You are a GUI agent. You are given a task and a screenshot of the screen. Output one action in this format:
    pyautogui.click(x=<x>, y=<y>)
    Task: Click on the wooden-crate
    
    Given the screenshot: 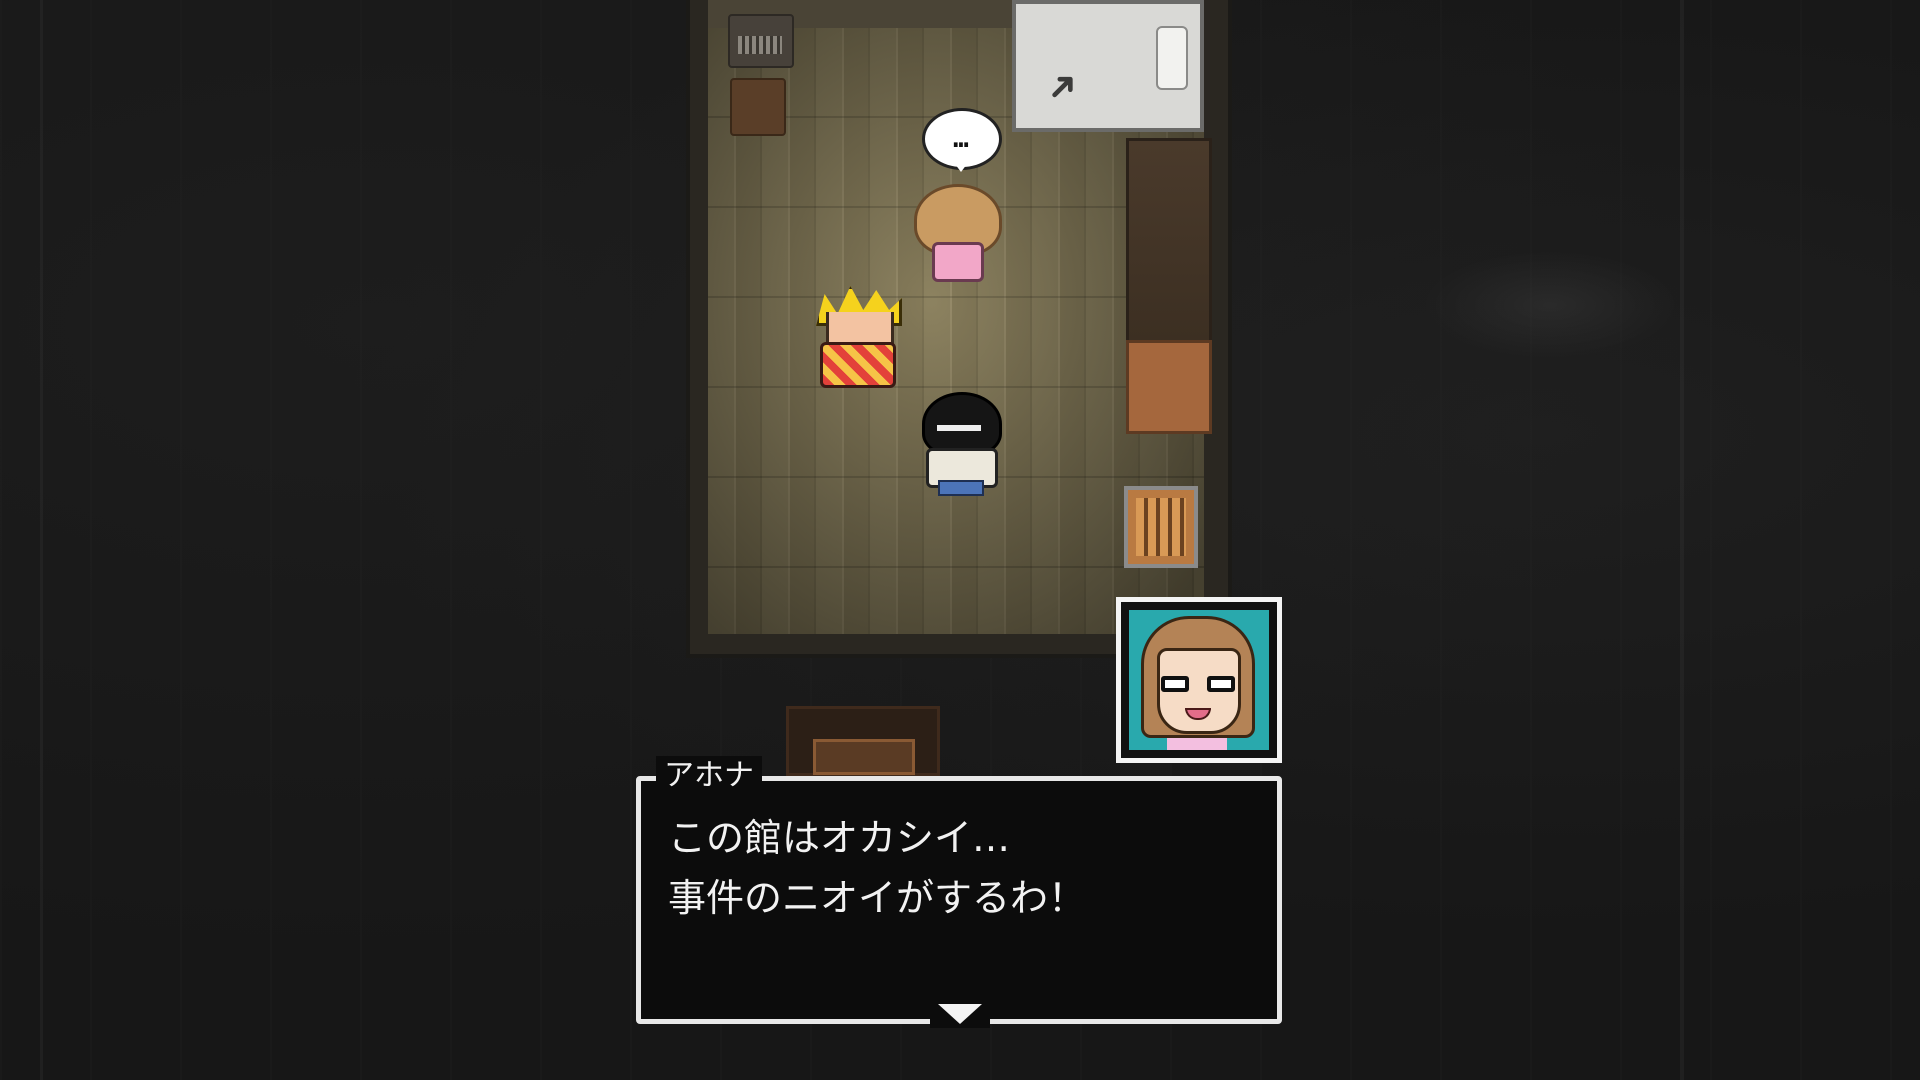 What is the action you would take?
    pyautogui.click(x=1161, y=527)
    